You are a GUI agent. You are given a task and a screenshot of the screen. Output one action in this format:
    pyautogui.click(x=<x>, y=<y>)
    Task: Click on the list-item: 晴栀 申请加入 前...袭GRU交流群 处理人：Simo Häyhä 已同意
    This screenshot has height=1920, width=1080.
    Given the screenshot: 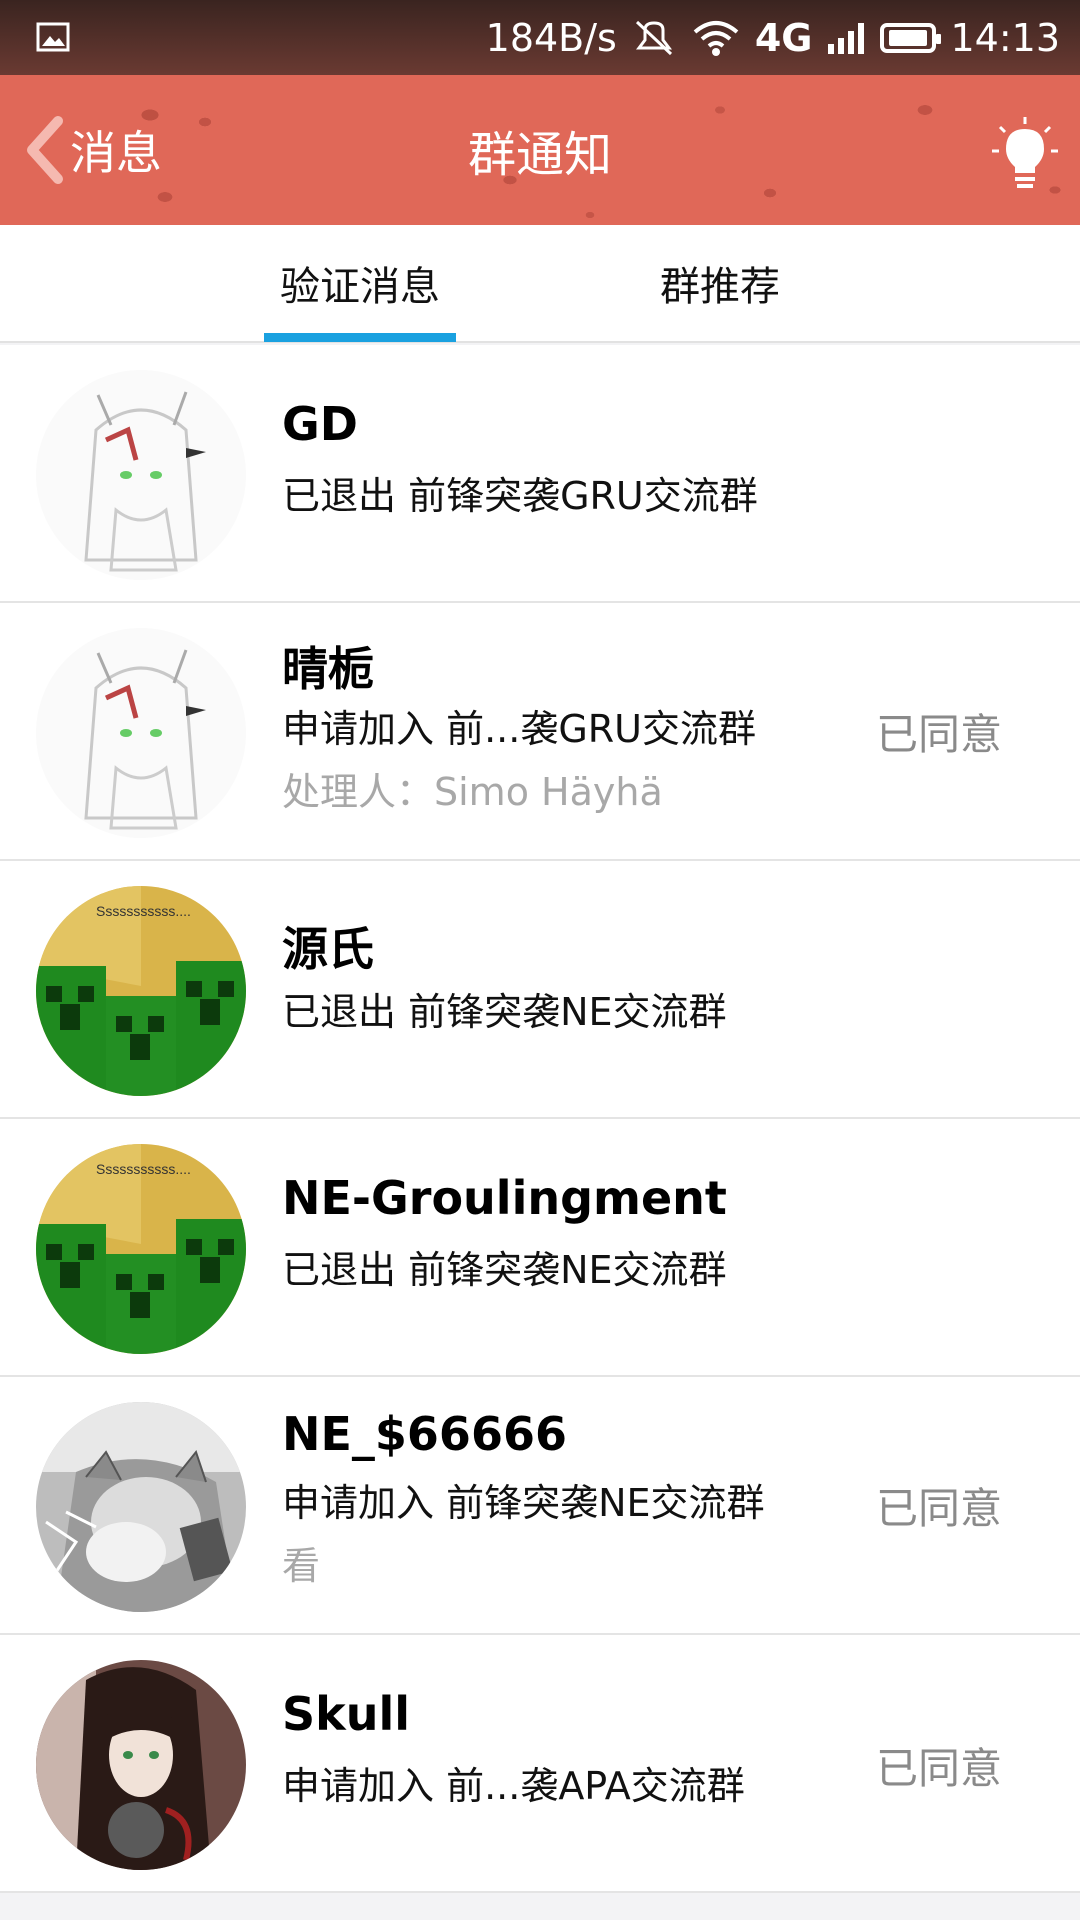 What is the action you would take?
    pyautogui.click(x=540, y=732)
    